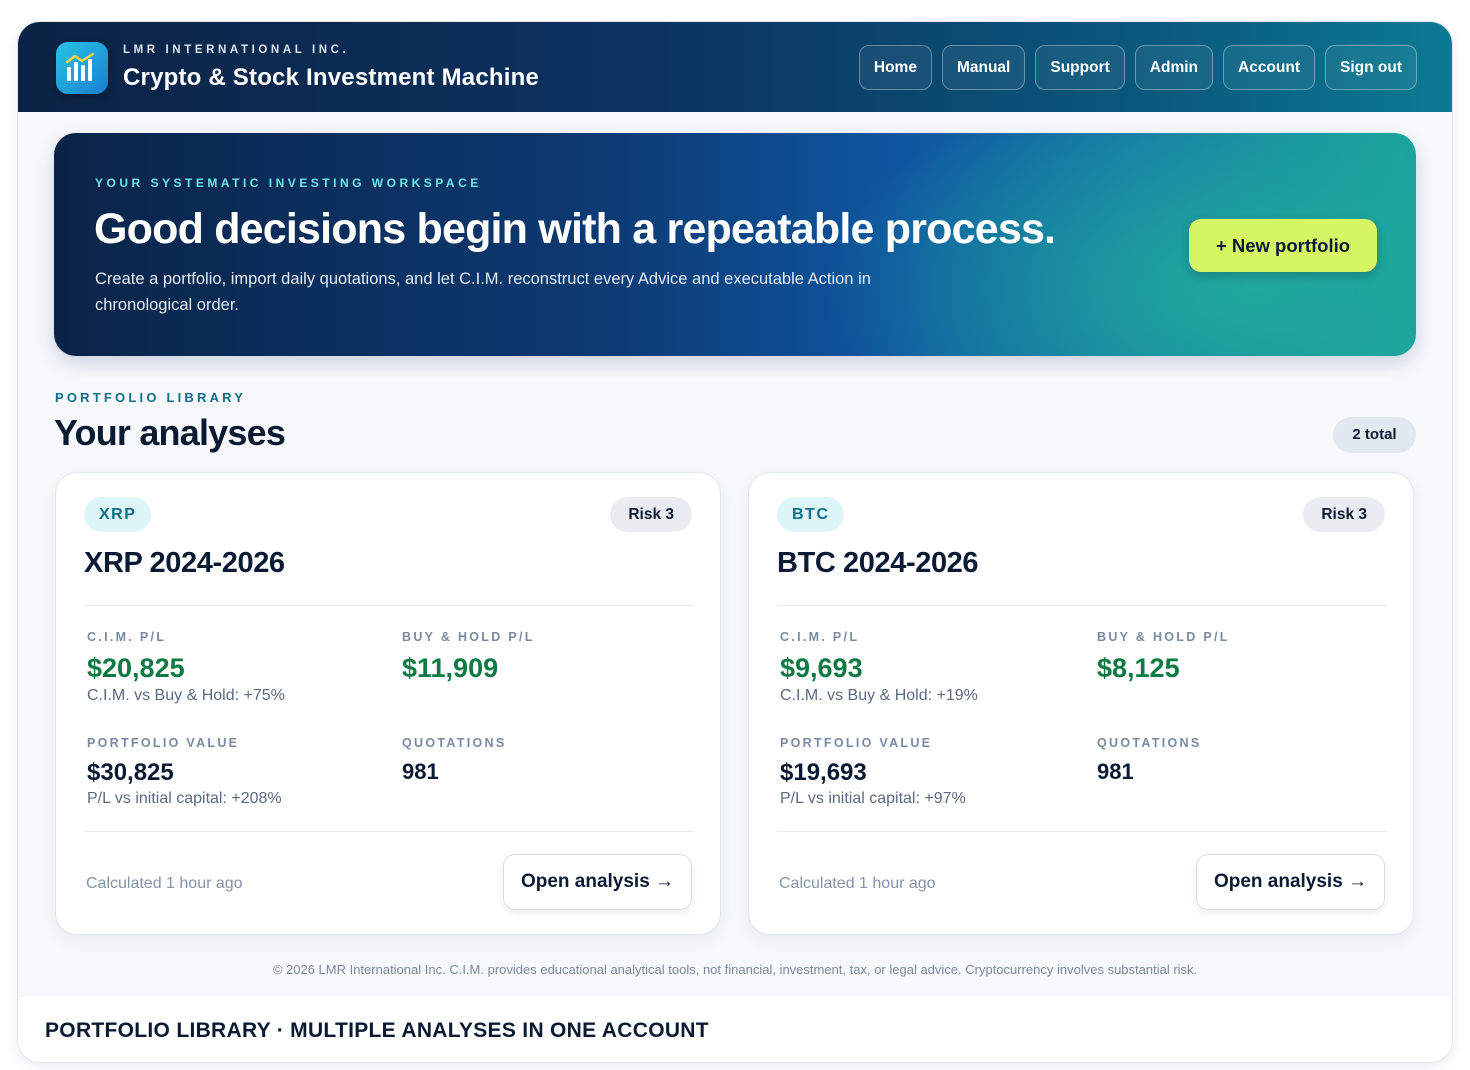 The height and width of the screenshot is (1070, 1470). What do you see at coordinates (236, 50) in the screenshot?
I see `company-name: LMR INTERNATIONAL INC.` at bounding box center [236, 50].